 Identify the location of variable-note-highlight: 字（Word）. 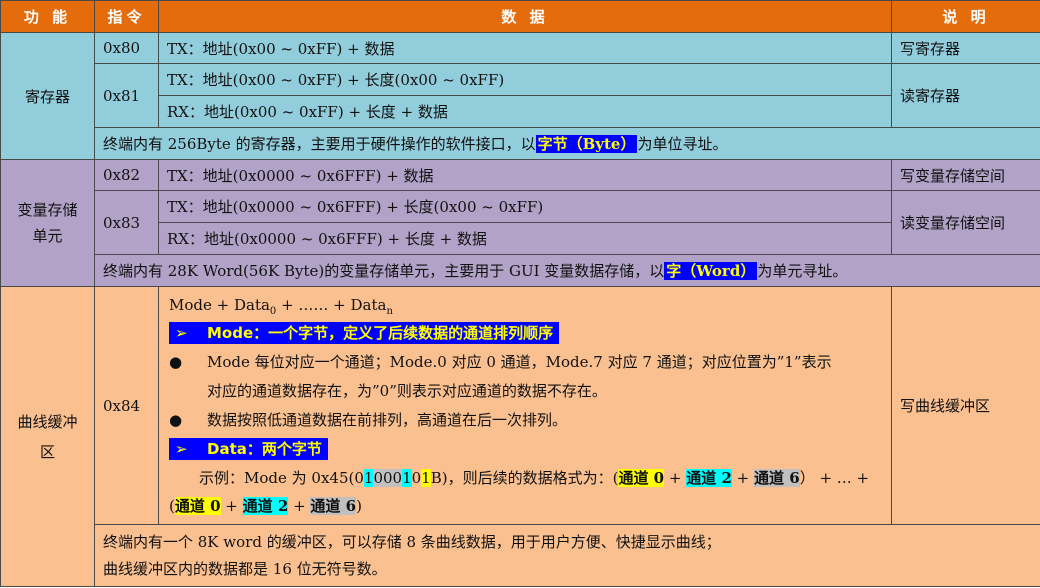
(711, 271).